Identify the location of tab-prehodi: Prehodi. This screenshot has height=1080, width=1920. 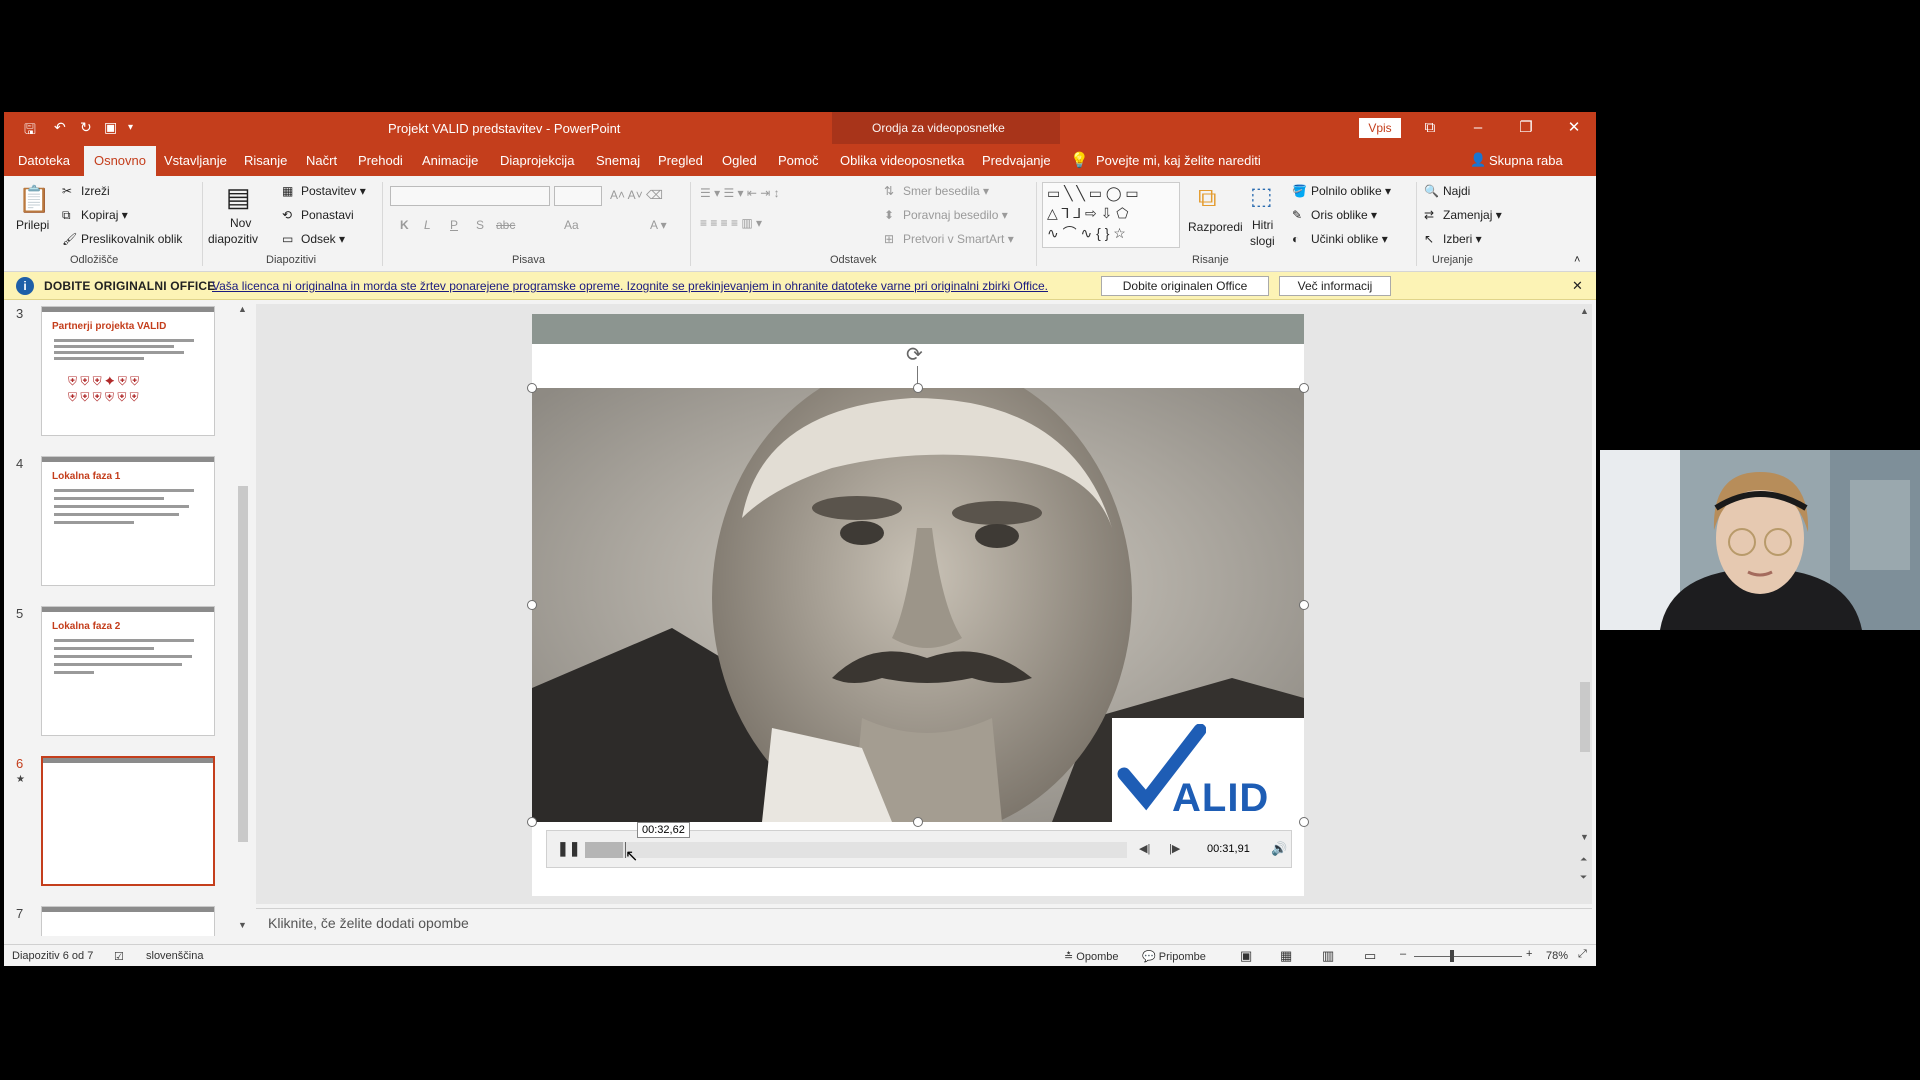
(380, 160).